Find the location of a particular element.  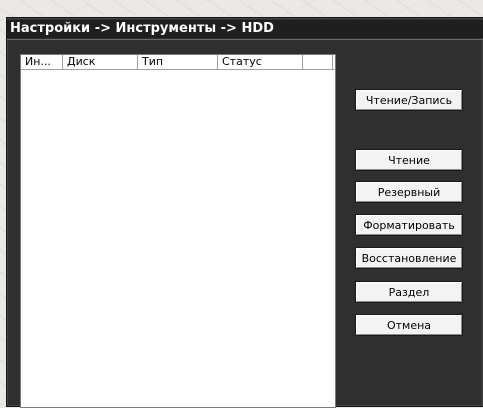

cancel-button: Отмена is located at coordinates (409, 325).